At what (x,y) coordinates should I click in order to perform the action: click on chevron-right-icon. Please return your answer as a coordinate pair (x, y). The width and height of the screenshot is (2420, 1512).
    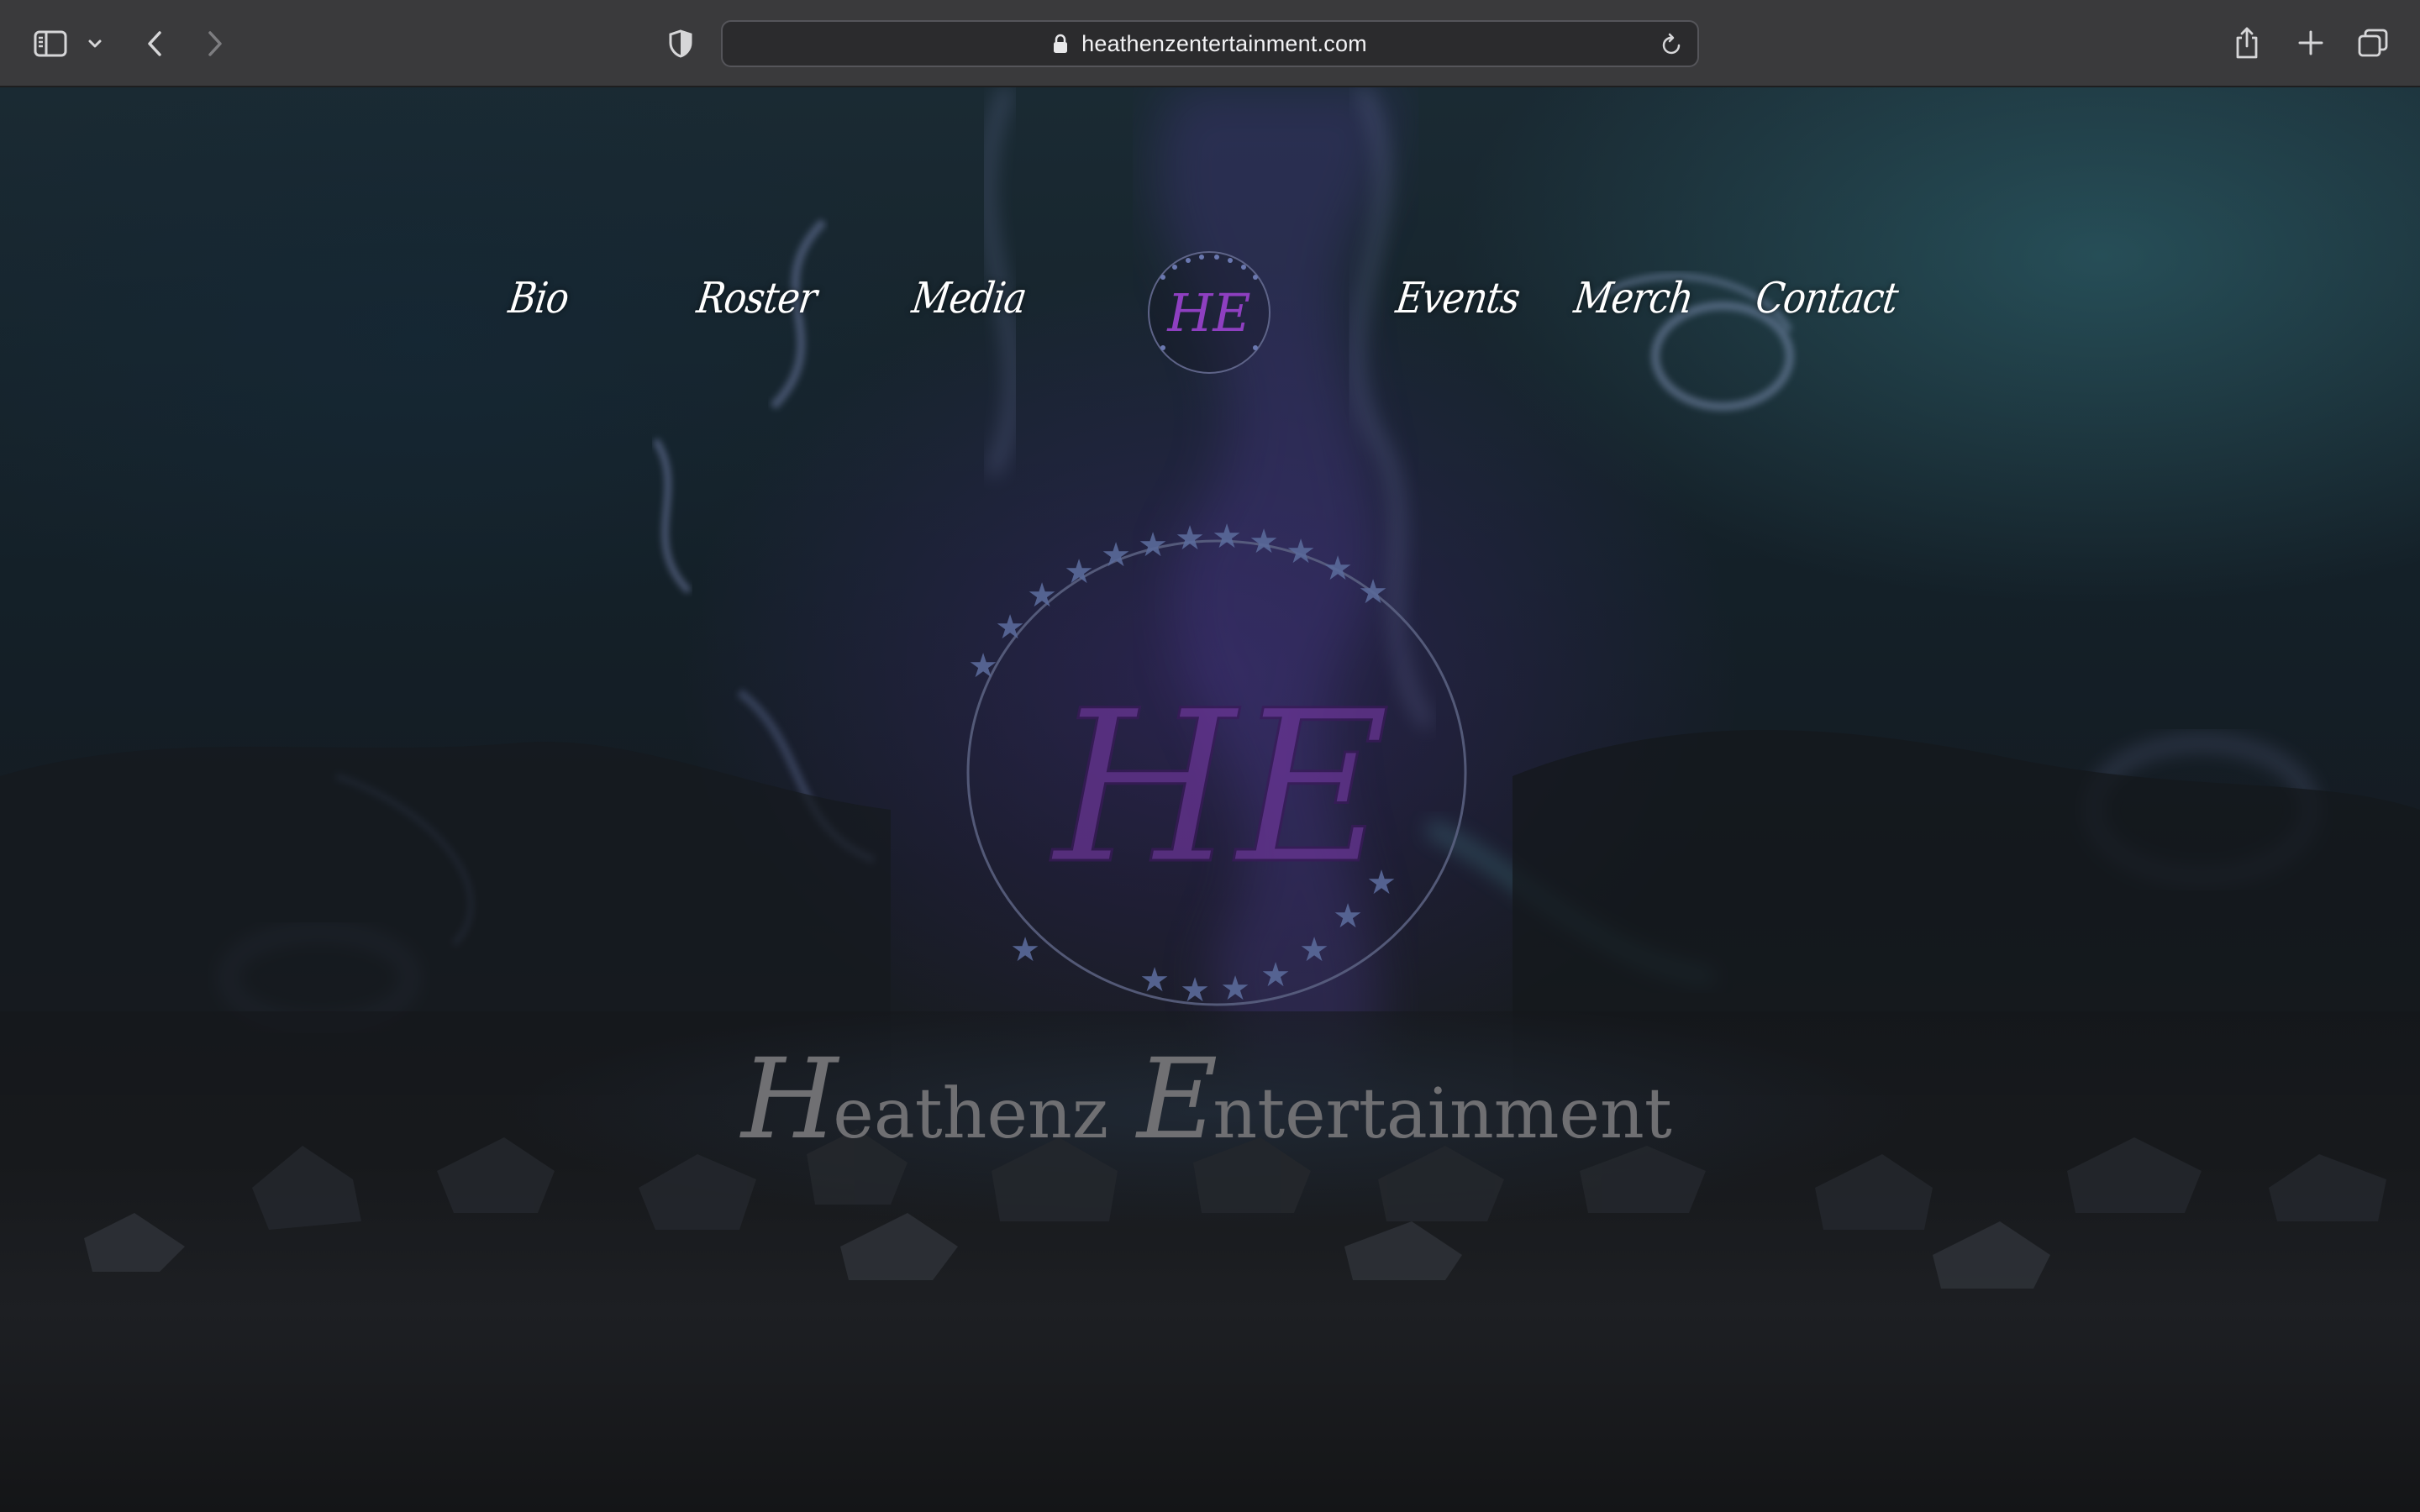
    Looking at the image, I should click on (215, 43).